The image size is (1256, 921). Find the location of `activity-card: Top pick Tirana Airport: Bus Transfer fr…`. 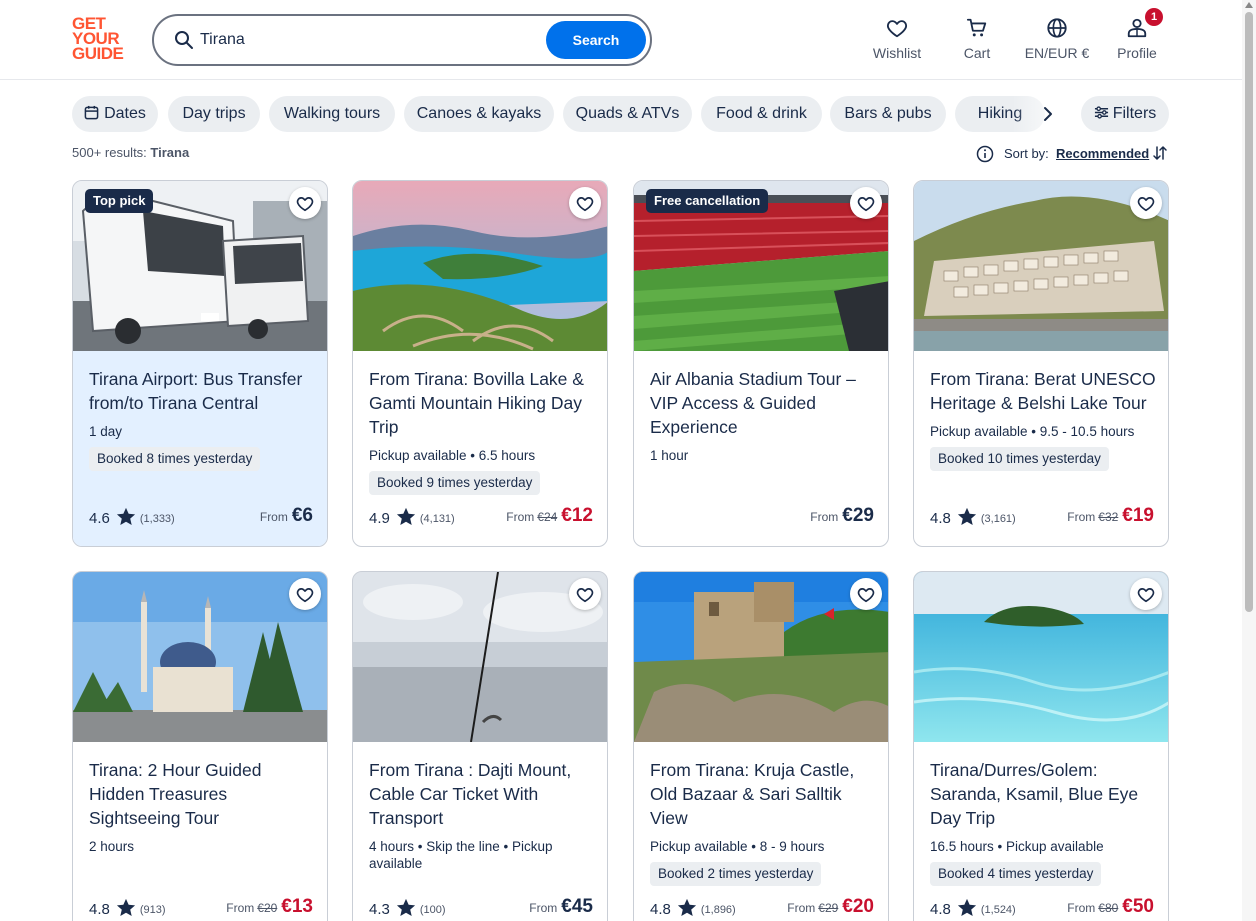

activity-card: Top pick Tirana Airport: Bus Transfer fr… is located at coordinates (200, 363).